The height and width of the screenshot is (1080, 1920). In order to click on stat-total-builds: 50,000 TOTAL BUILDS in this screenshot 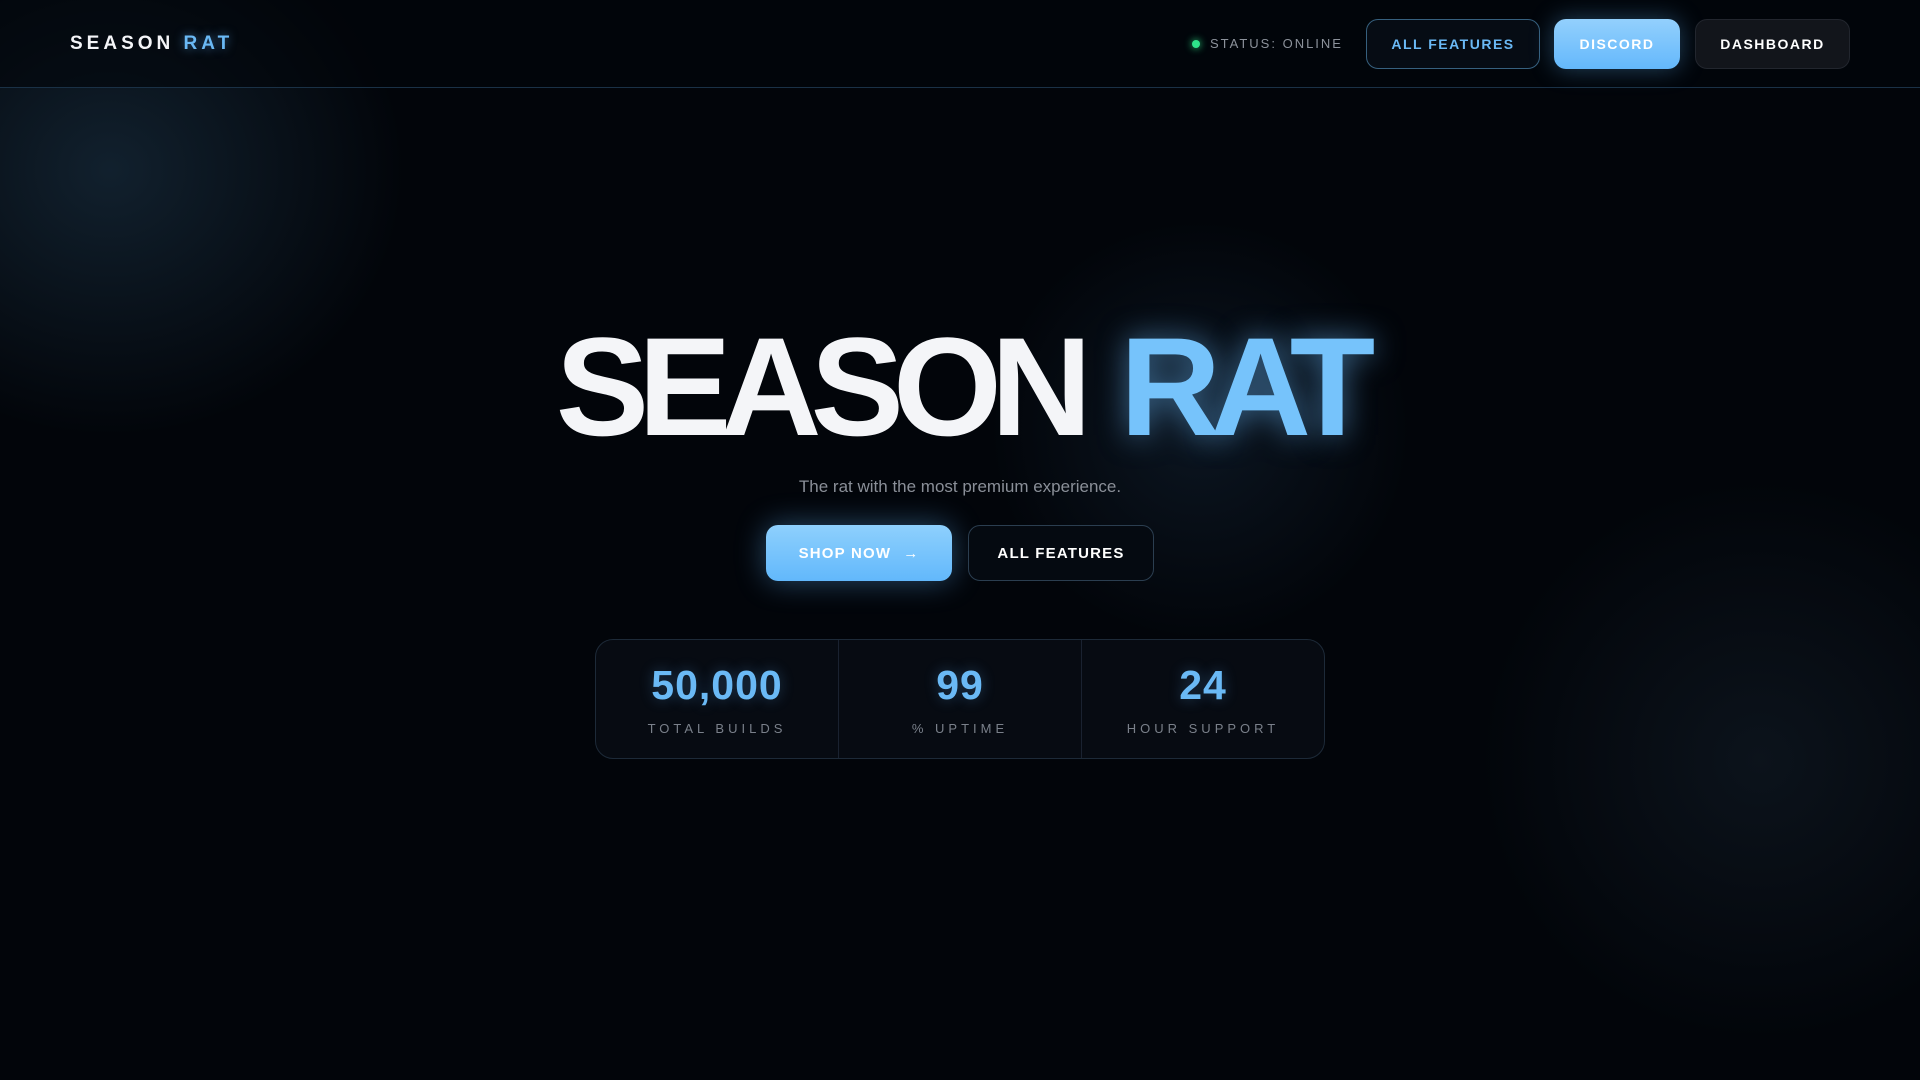, I will do `click(717, 699)`.